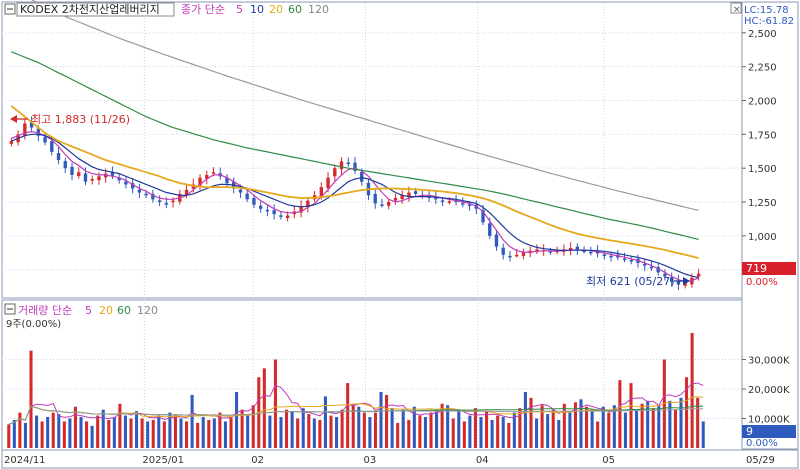 Image resolution: width=800 pixels, height=469 pixels. I want to click on close-icon: ×, so click(737, 10).